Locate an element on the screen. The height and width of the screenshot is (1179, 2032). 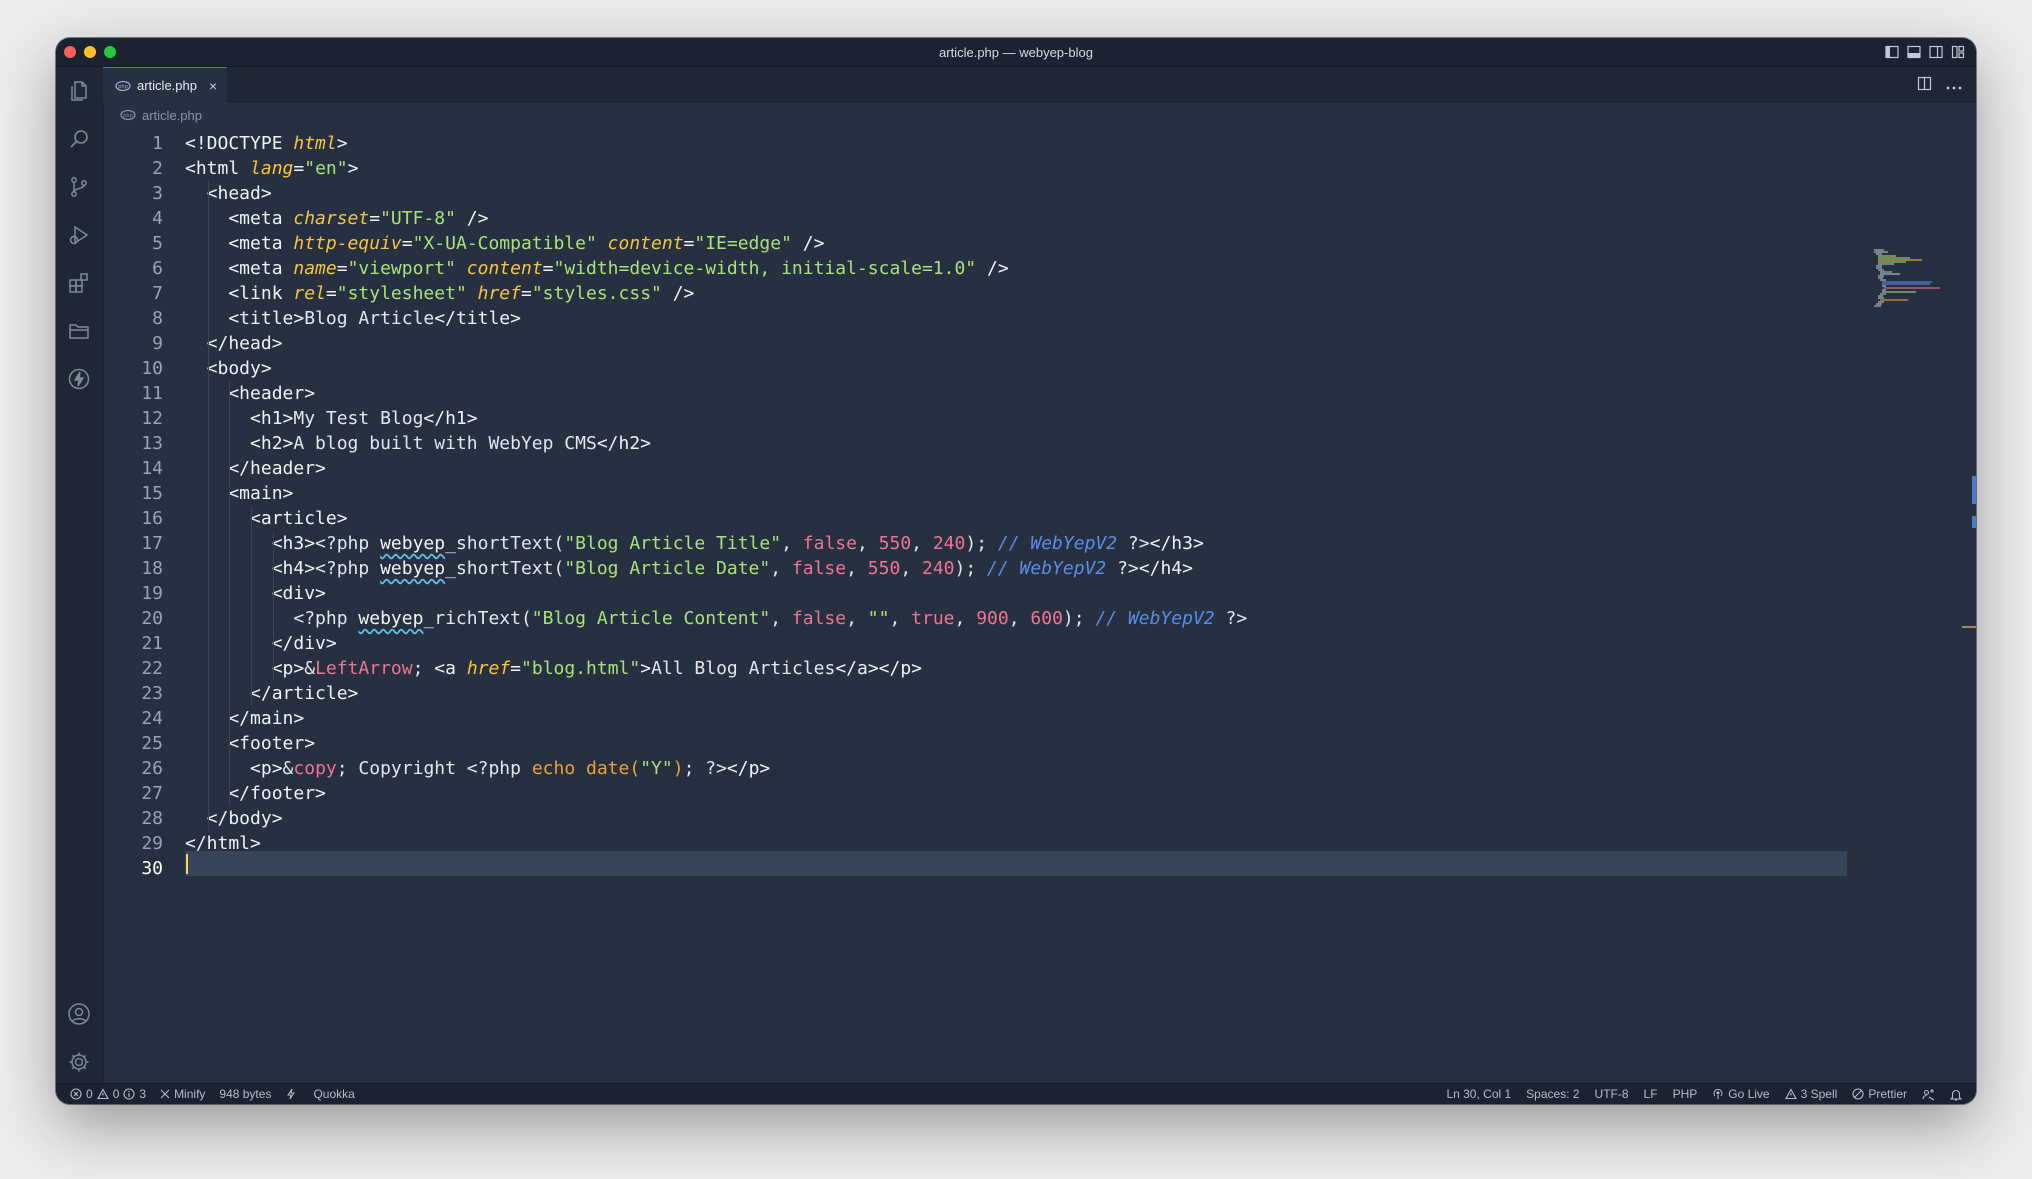
code-line: </html> is located at coordinates (223, 843).